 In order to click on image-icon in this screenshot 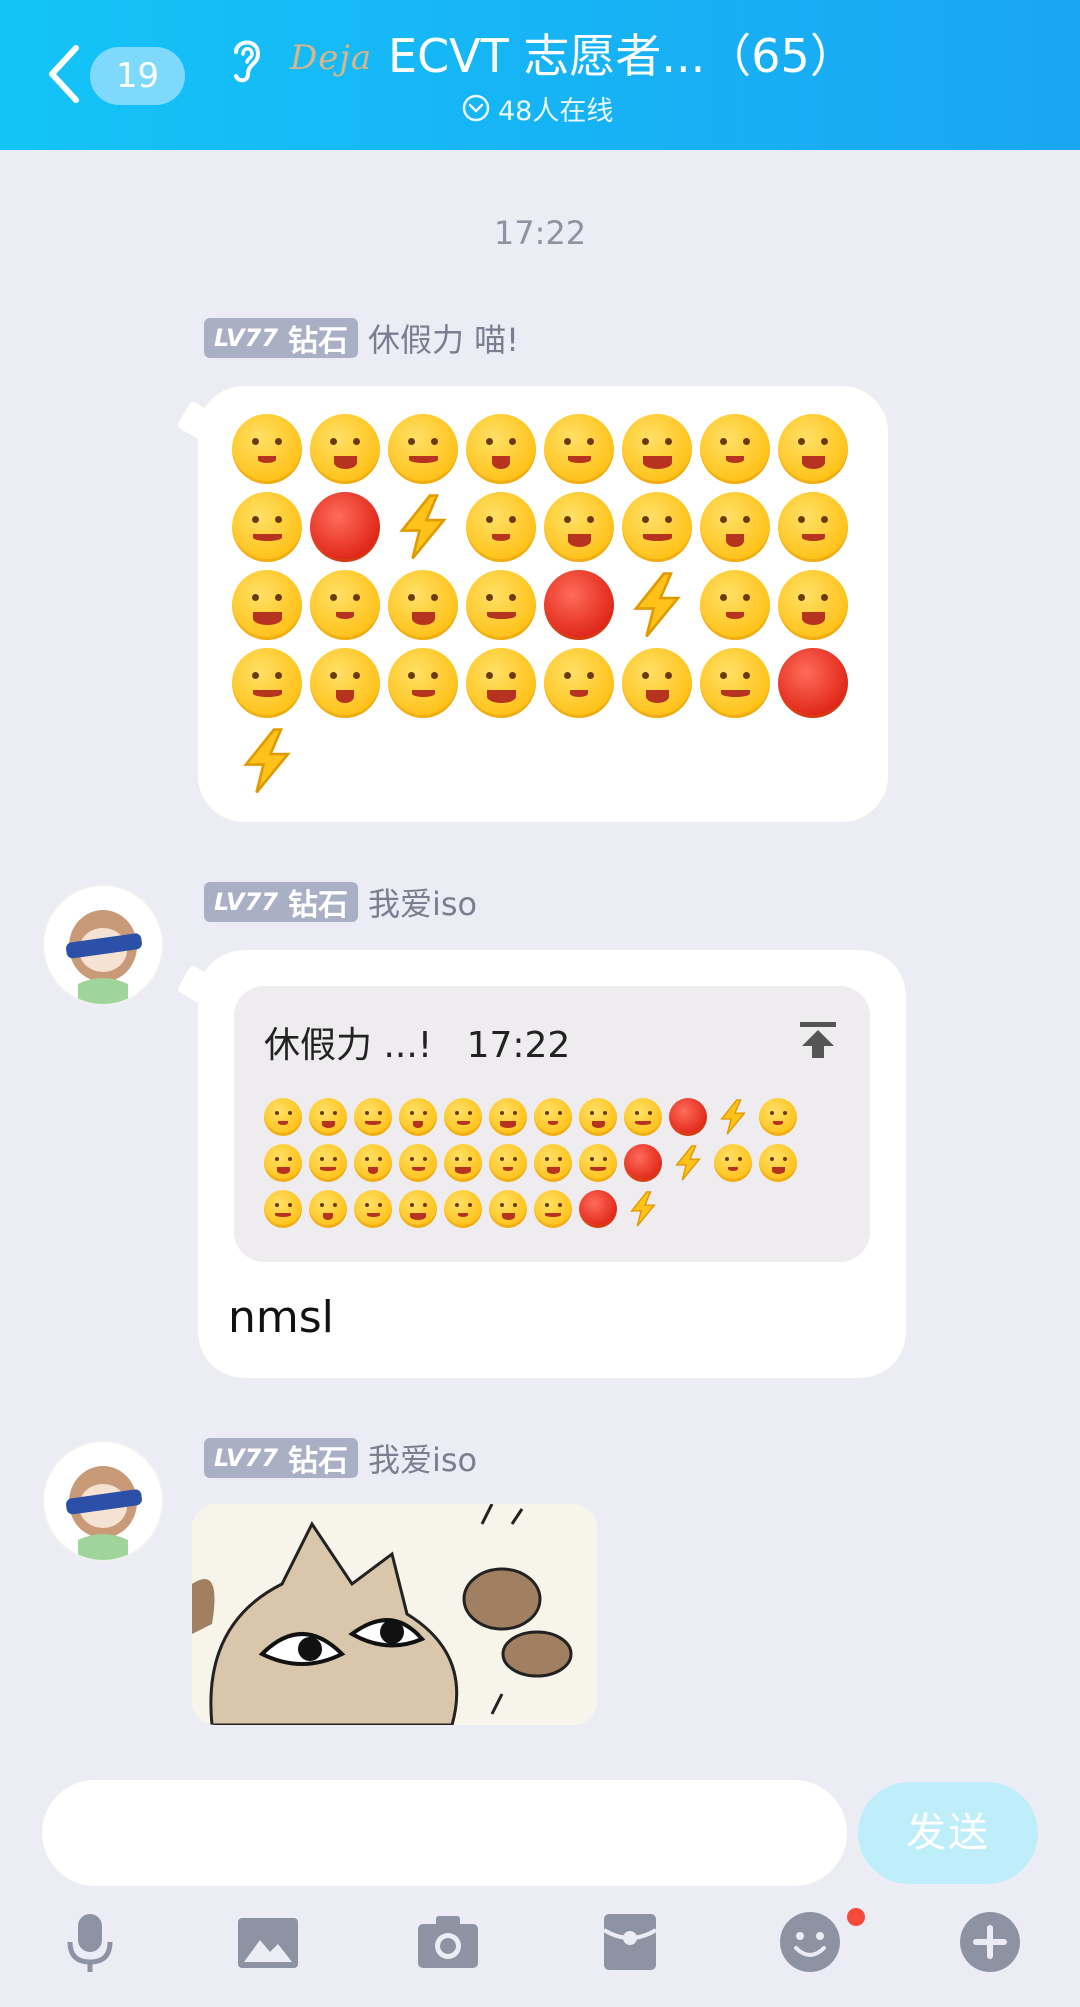, I will do `click(268, 1942)`.